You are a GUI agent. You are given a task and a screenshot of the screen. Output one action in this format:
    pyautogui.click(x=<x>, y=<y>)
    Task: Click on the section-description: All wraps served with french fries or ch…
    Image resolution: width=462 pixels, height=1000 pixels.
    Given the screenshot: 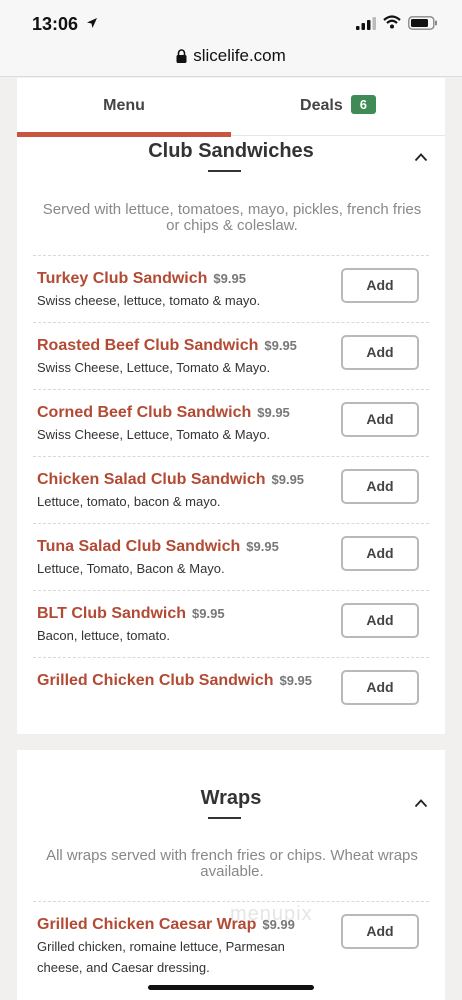 What is the action you would take?
    pyautogui.click(x=232, y=863)
    